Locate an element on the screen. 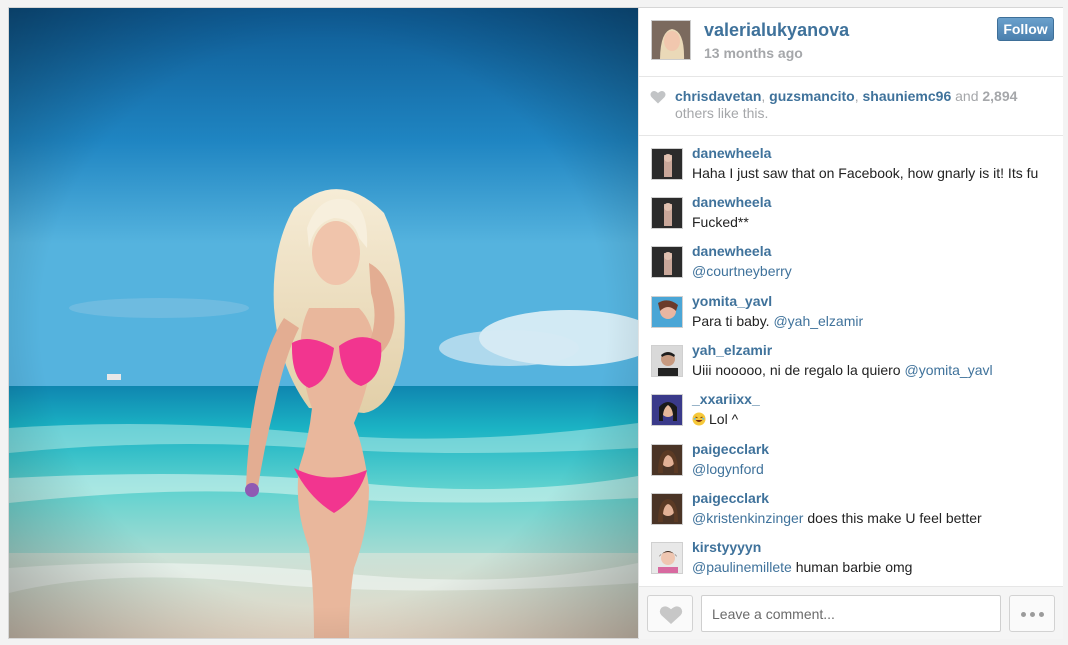 The width and height of the screenshot is (1068, 645). comment-mention: @yah_elzamir is located at coordinates (818, 321).